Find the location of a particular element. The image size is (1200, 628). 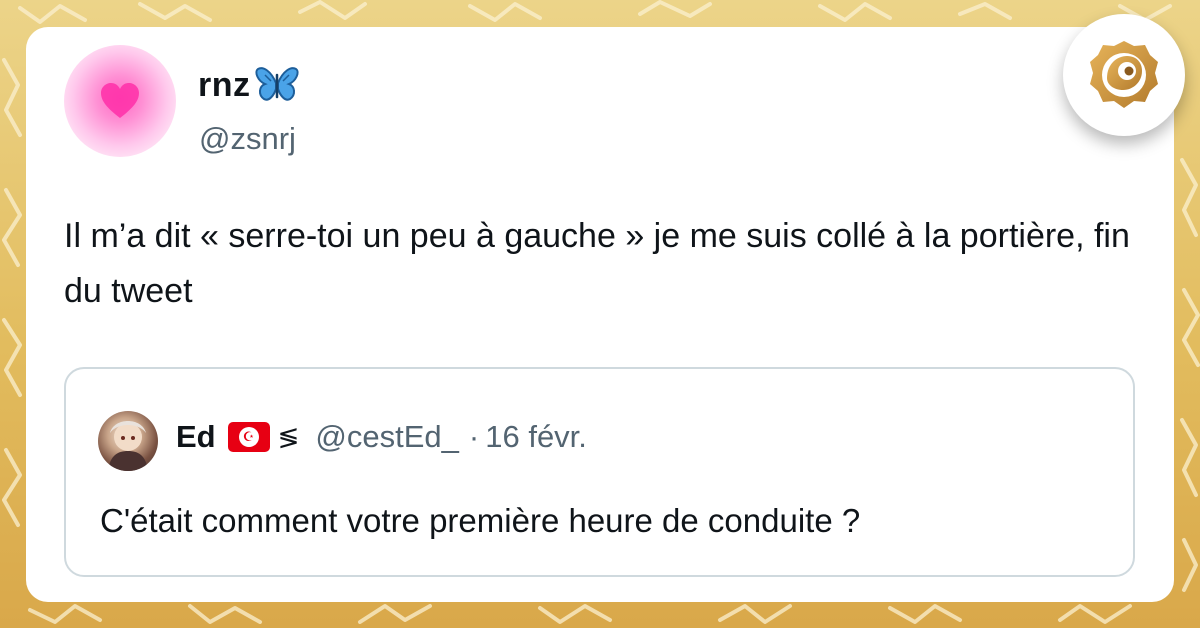

quoted-tweet-header: Ed ☪ ≶ @cestEd_ · 16 févr. is located at coordinates (381, 437).